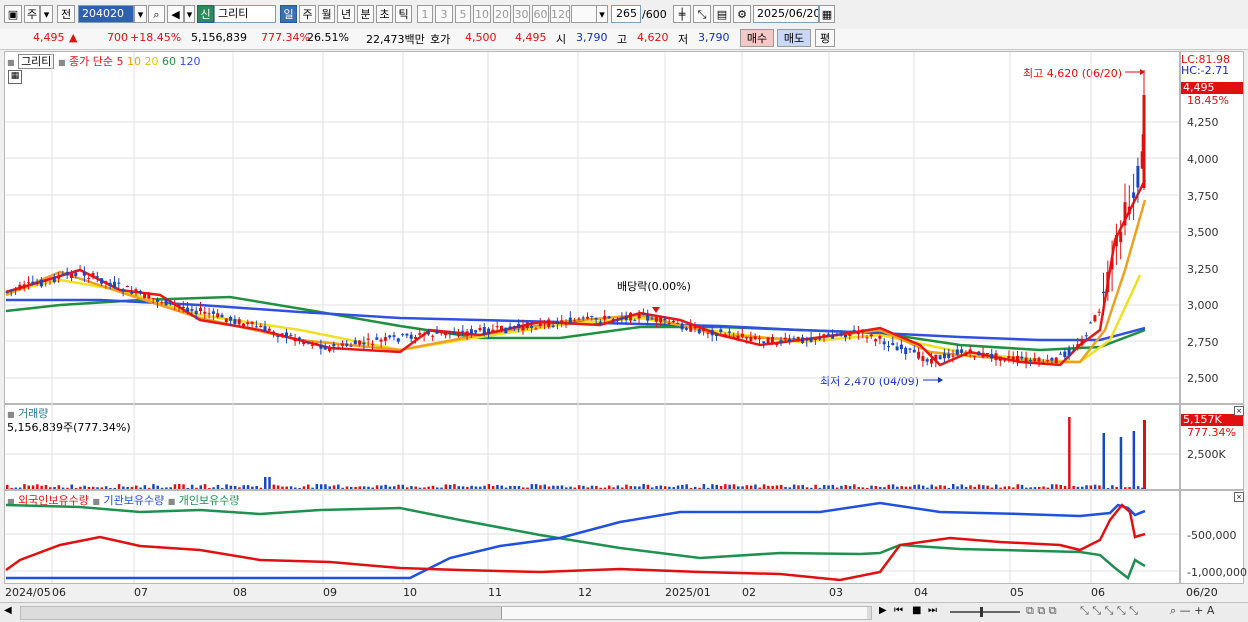 This screenshot has height=622, width=1248. Describe the element at coordinates (985, 612) in the screenshot. I see `zoom-slider` at that location.